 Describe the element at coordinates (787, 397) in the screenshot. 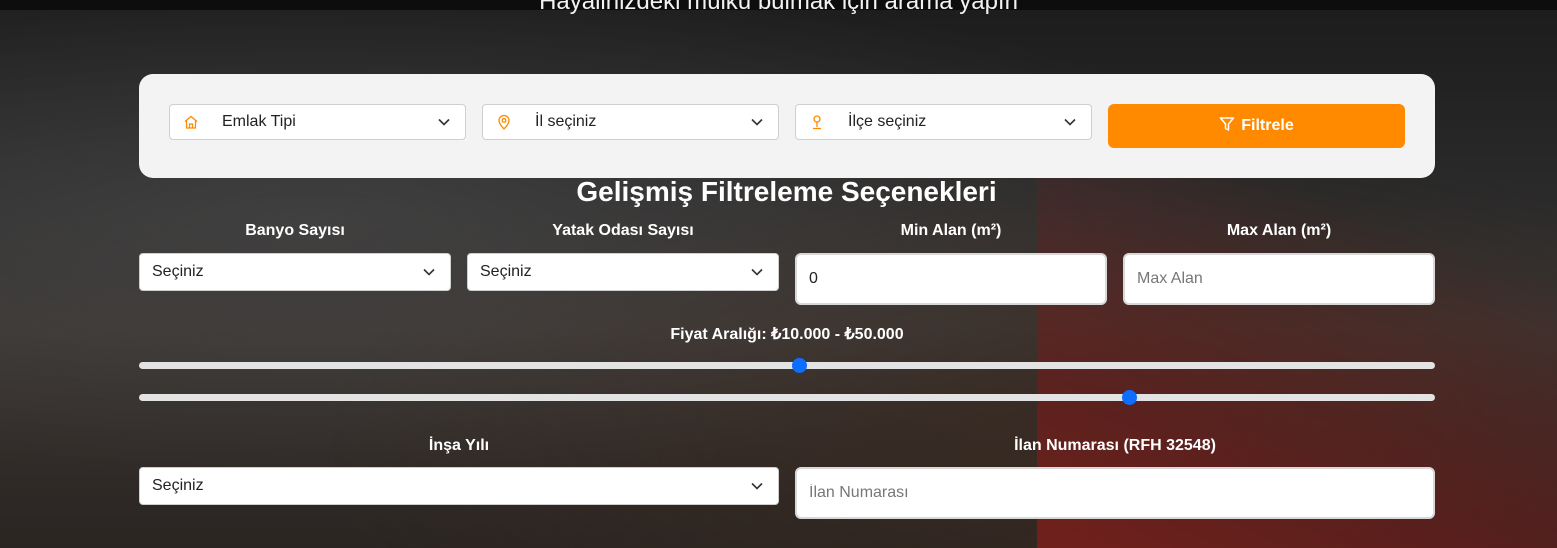

I see `price-max-slider` at that location.